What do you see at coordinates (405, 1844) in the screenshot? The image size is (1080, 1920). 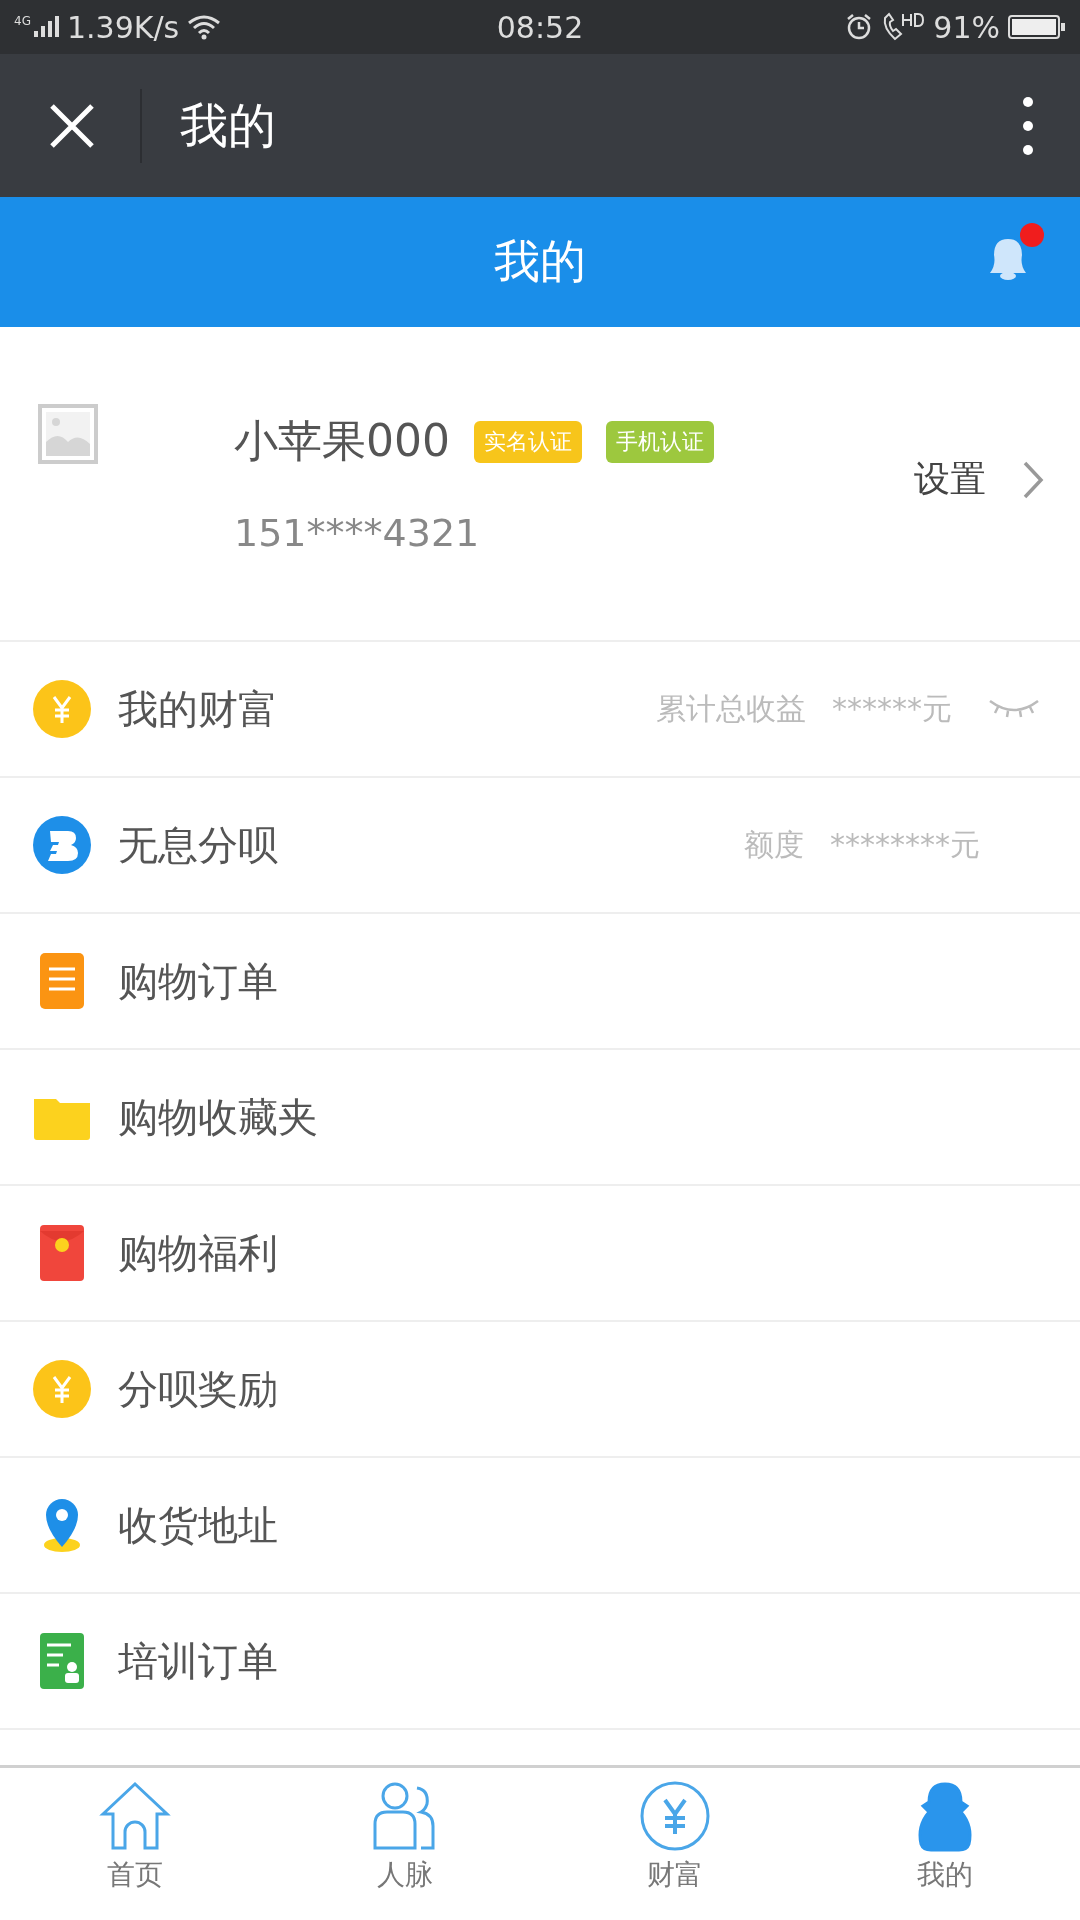 I see `tab: 人脉` at bounding box center [405, 1844].